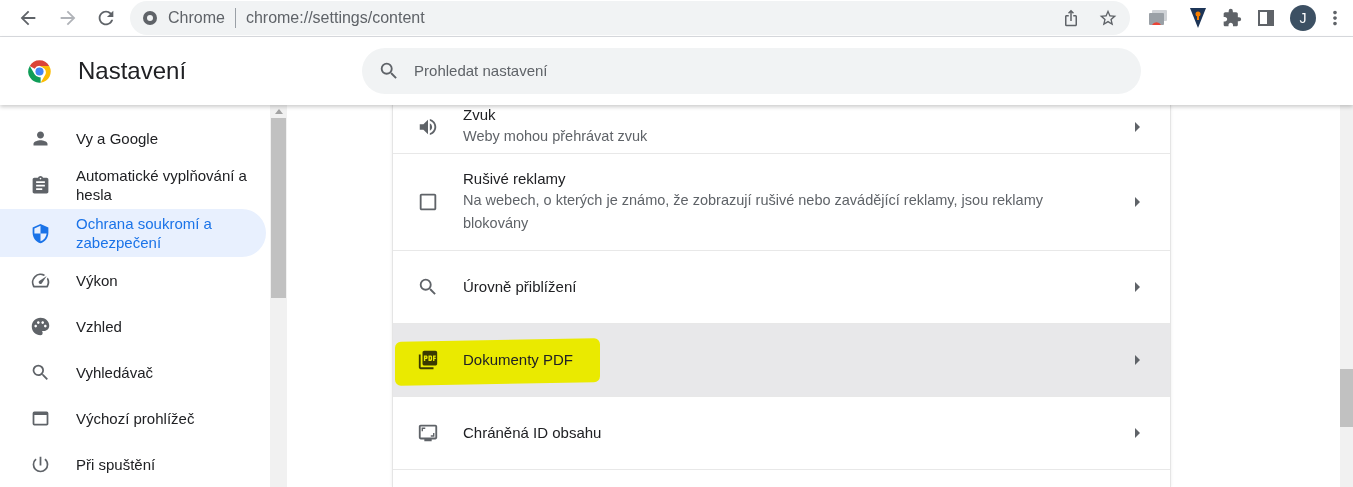 Image resolution: width=1353 pixels, height=487 pixels. What do you see at coordinates (335, 18) in the screenshot?
I see `url-text: chrome://settings/content` at bounding box center [335, 18].